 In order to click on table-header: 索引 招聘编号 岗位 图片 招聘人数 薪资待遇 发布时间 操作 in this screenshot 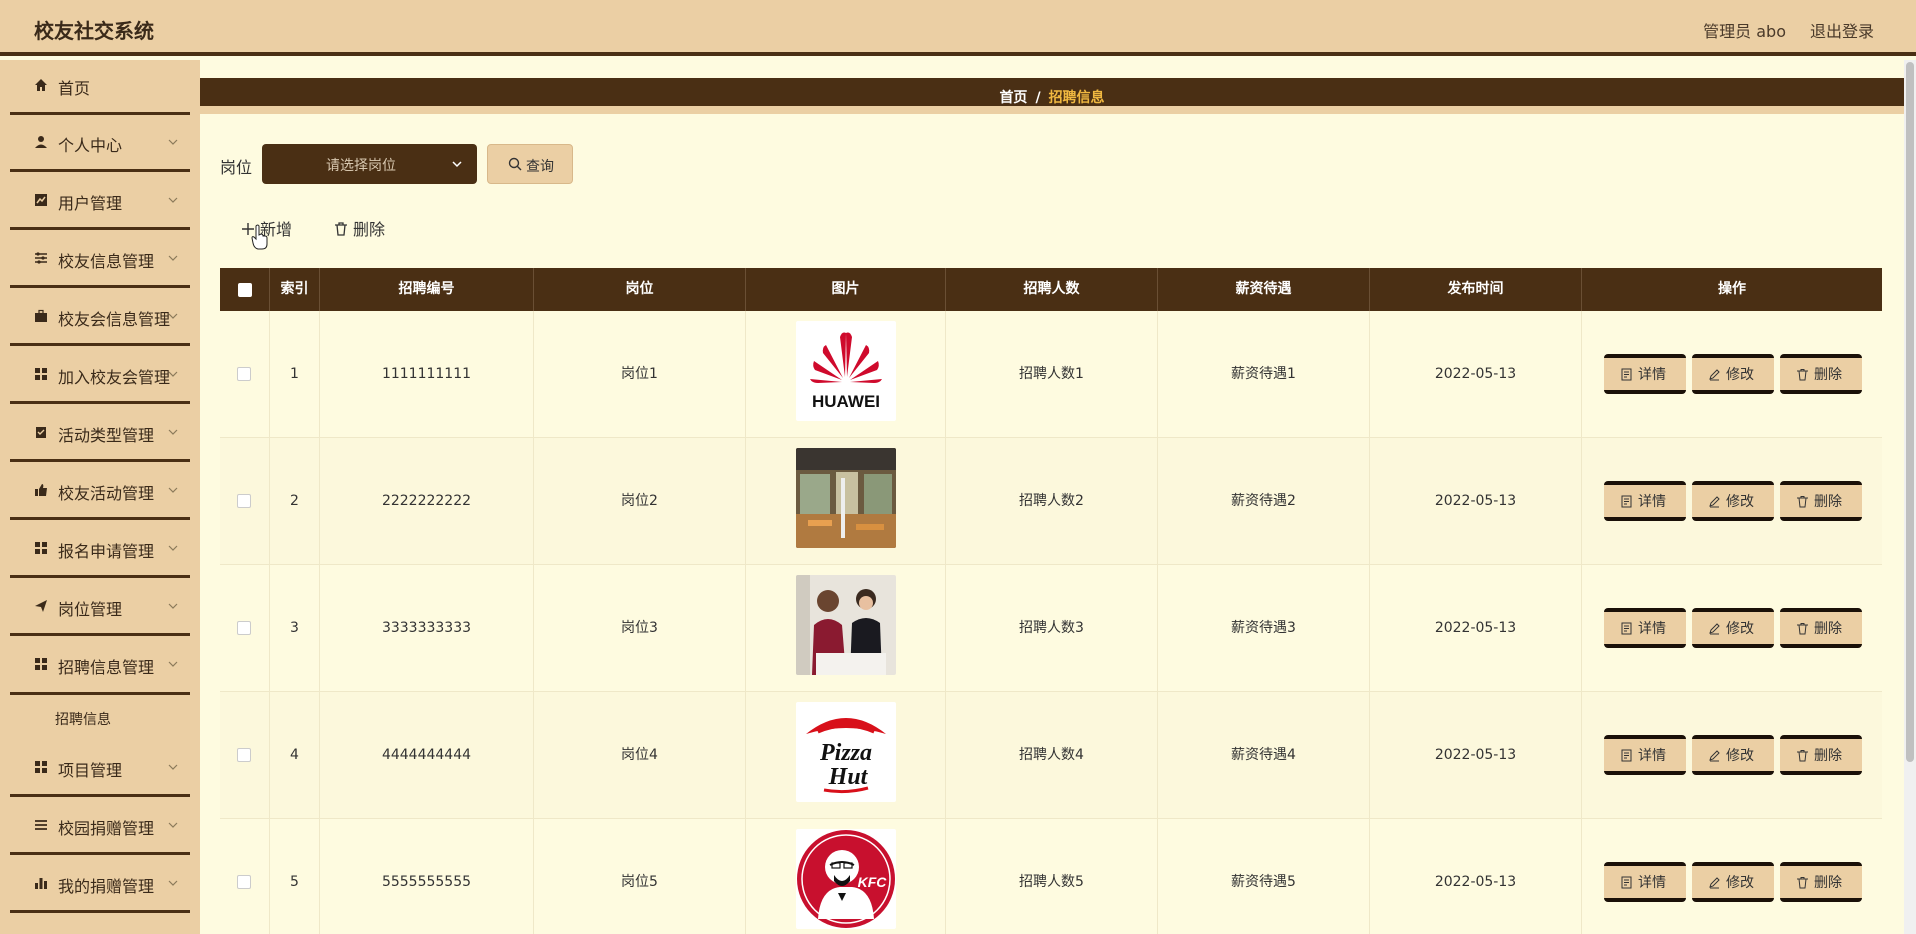, I will do `click(1051, 289)`.